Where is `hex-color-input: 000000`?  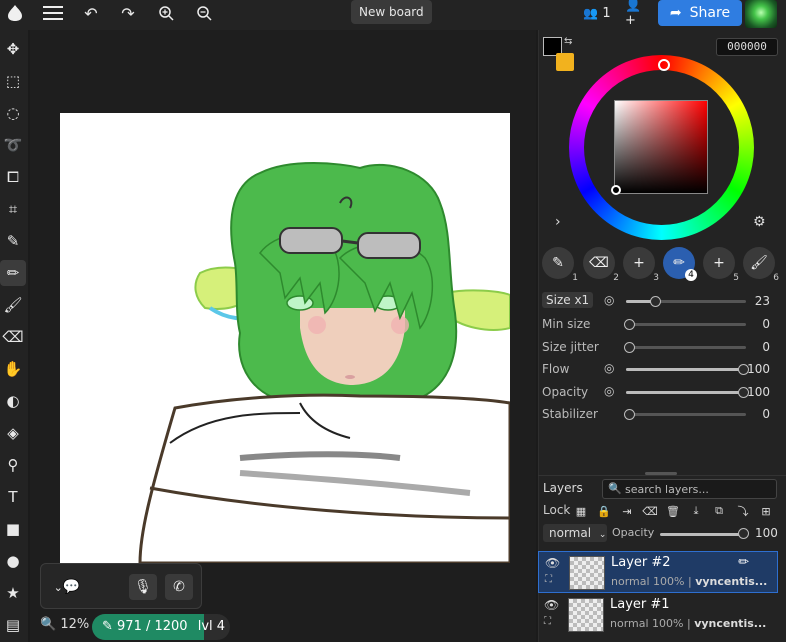 hex-color-input: 000000 is located at coordinates (747, 47).